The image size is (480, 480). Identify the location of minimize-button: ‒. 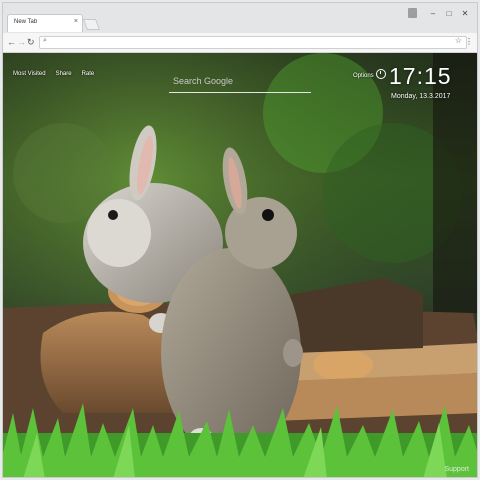
(433, 13).